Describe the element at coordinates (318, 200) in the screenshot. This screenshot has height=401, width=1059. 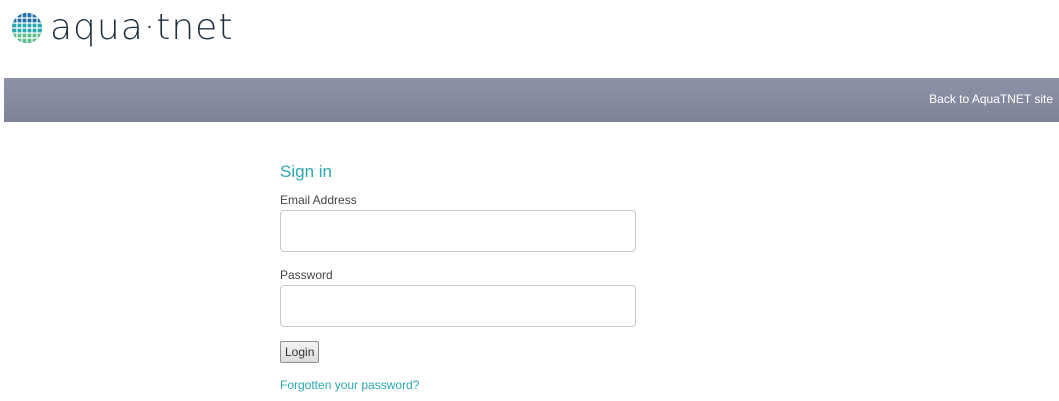
I see `email-label: Email Address` at that location.